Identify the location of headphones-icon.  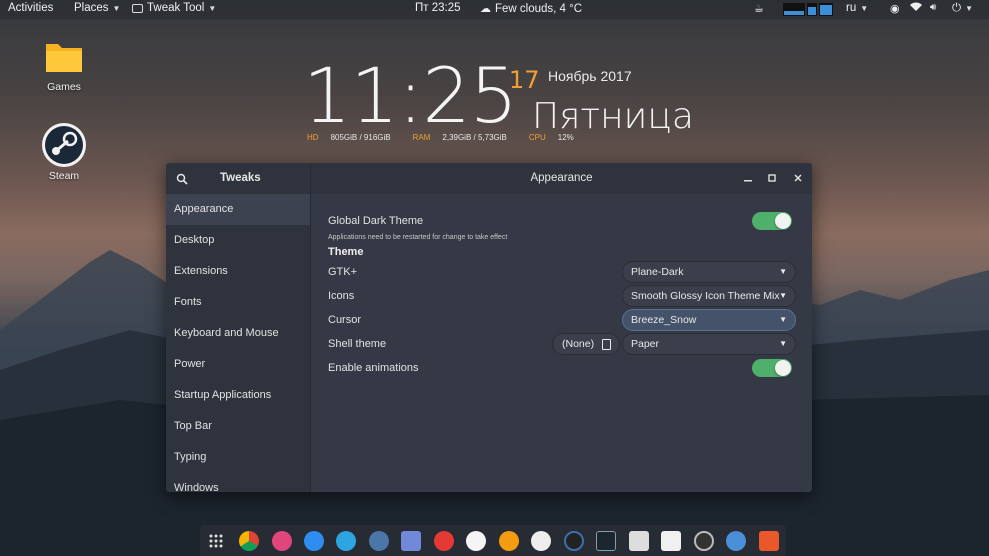
(574, 541).